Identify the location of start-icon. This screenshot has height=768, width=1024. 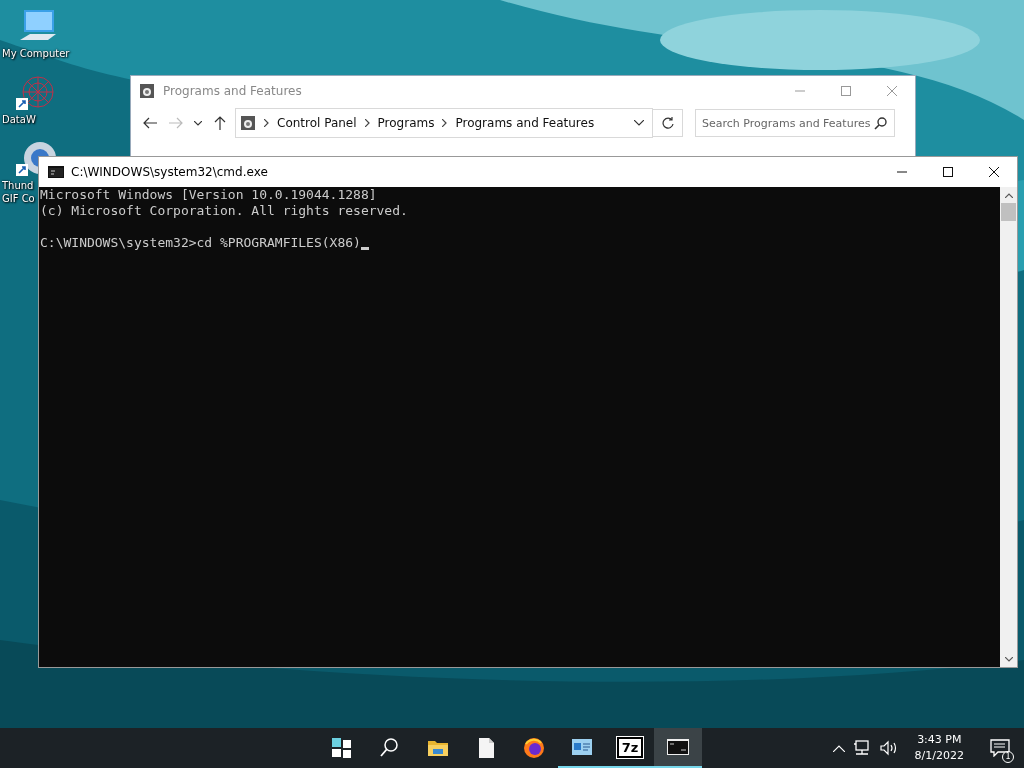
(342, 748).